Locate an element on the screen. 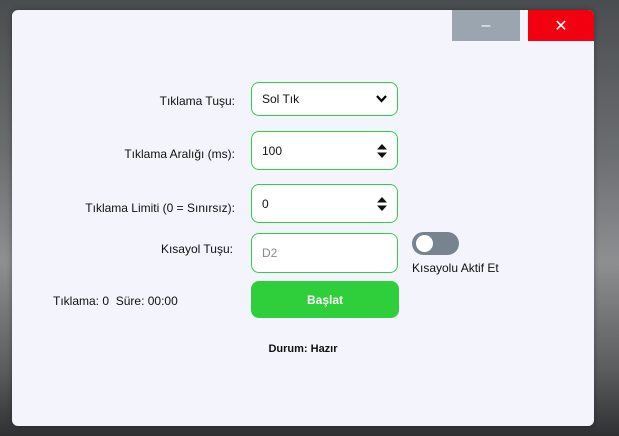  hotkey-label: Kısayol Tuşu: is located at coordinates (196, 249).